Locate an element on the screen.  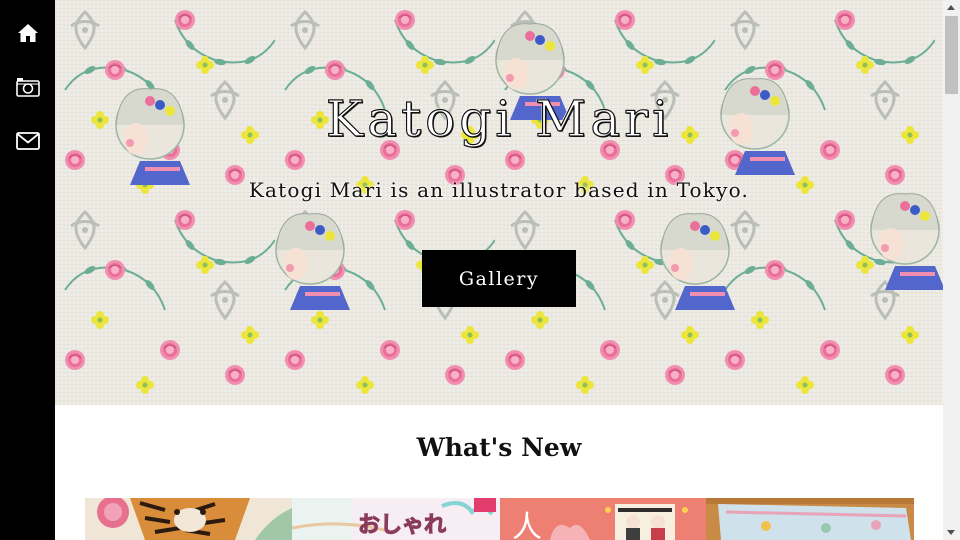
nav-home-button is located at coordinates (27, 33).